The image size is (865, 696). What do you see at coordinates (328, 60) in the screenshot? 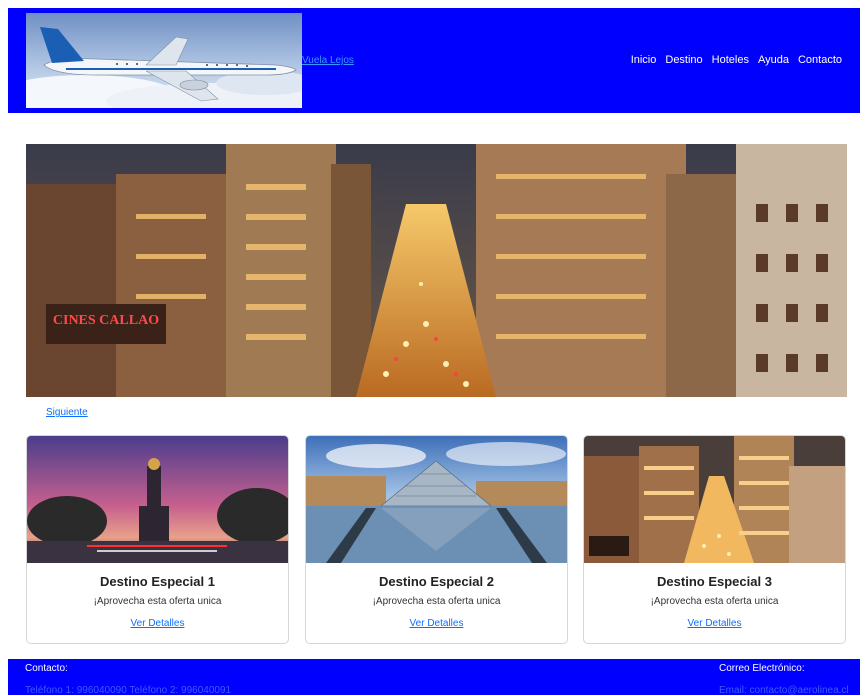
I see `brand-link: Vuela Lejos` at bounding box center [328, 60].